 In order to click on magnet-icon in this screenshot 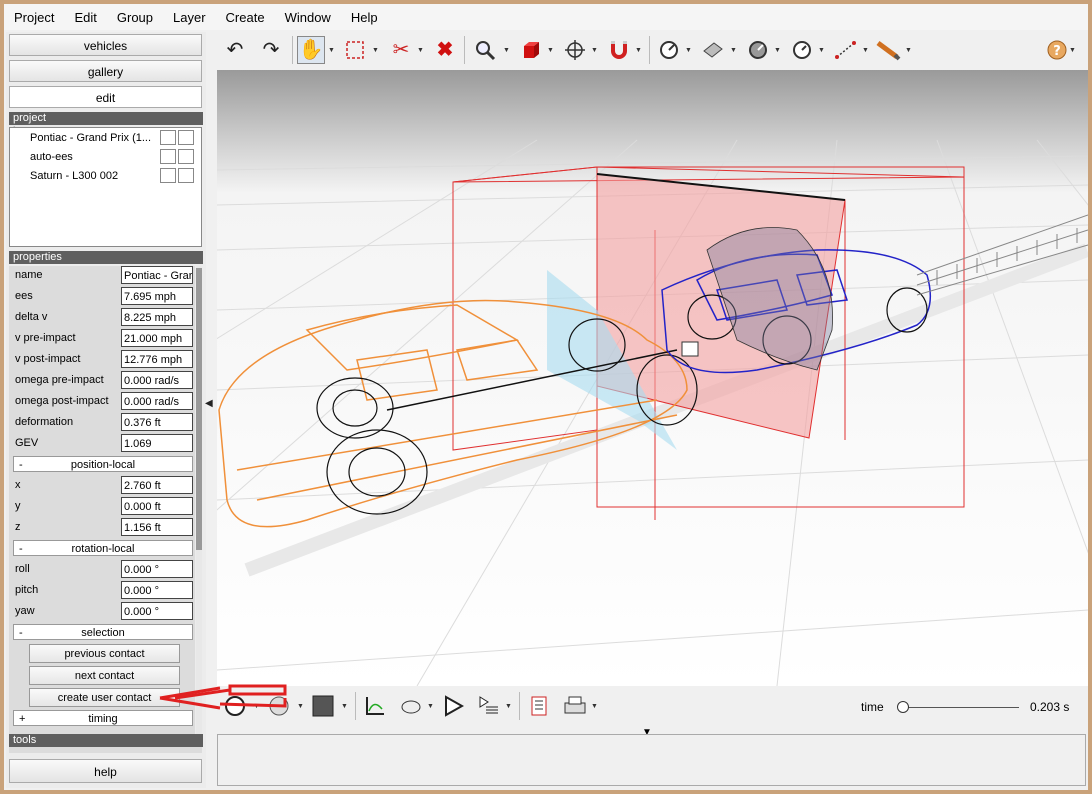, I will do `click(619, 50)`.